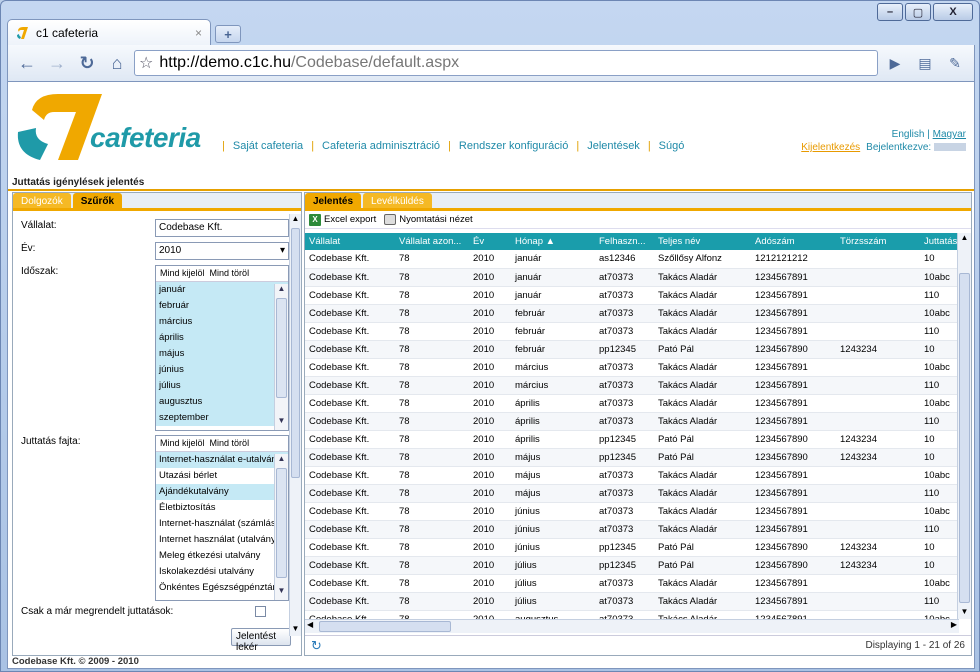 The height and width of the screenshot is (672, 980). What do you see at coordinates (222, 386) in the screenshot?
I see `month-option: július` at bounding box center [222, 386].